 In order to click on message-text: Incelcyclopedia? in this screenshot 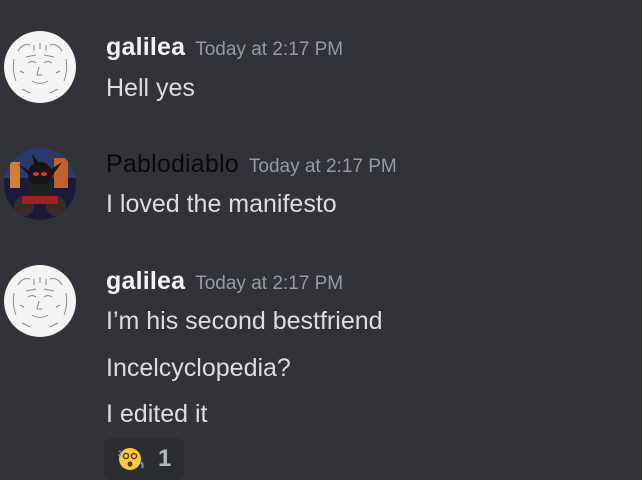, I will do `click(198, 368)`.